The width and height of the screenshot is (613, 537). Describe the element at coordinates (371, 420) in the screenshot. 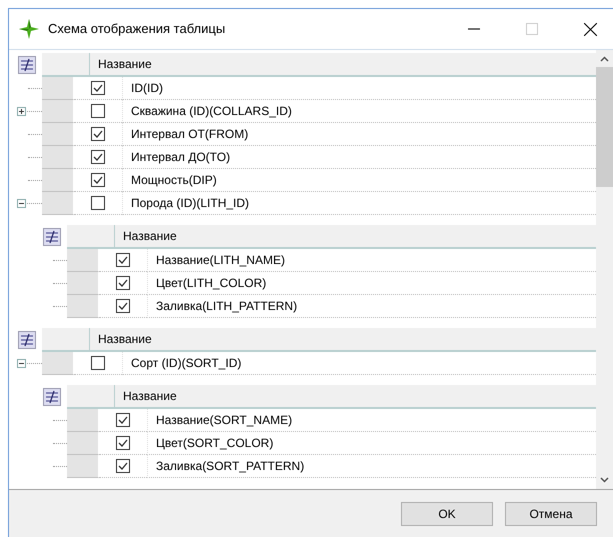

I see `table-cell: Название(SORT_NAME)` at that location.